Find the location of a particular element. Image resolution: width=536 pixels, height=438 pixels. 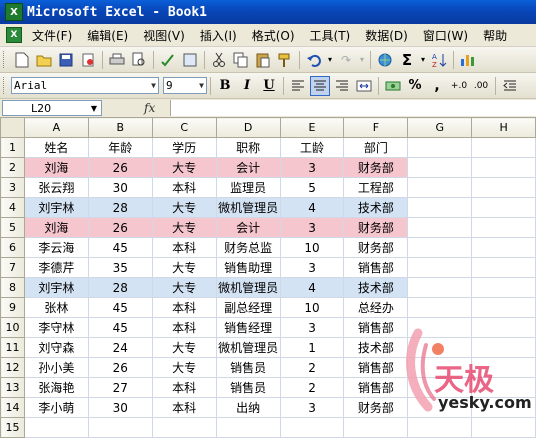

cell-g6 is located at coordinates (440, 247).